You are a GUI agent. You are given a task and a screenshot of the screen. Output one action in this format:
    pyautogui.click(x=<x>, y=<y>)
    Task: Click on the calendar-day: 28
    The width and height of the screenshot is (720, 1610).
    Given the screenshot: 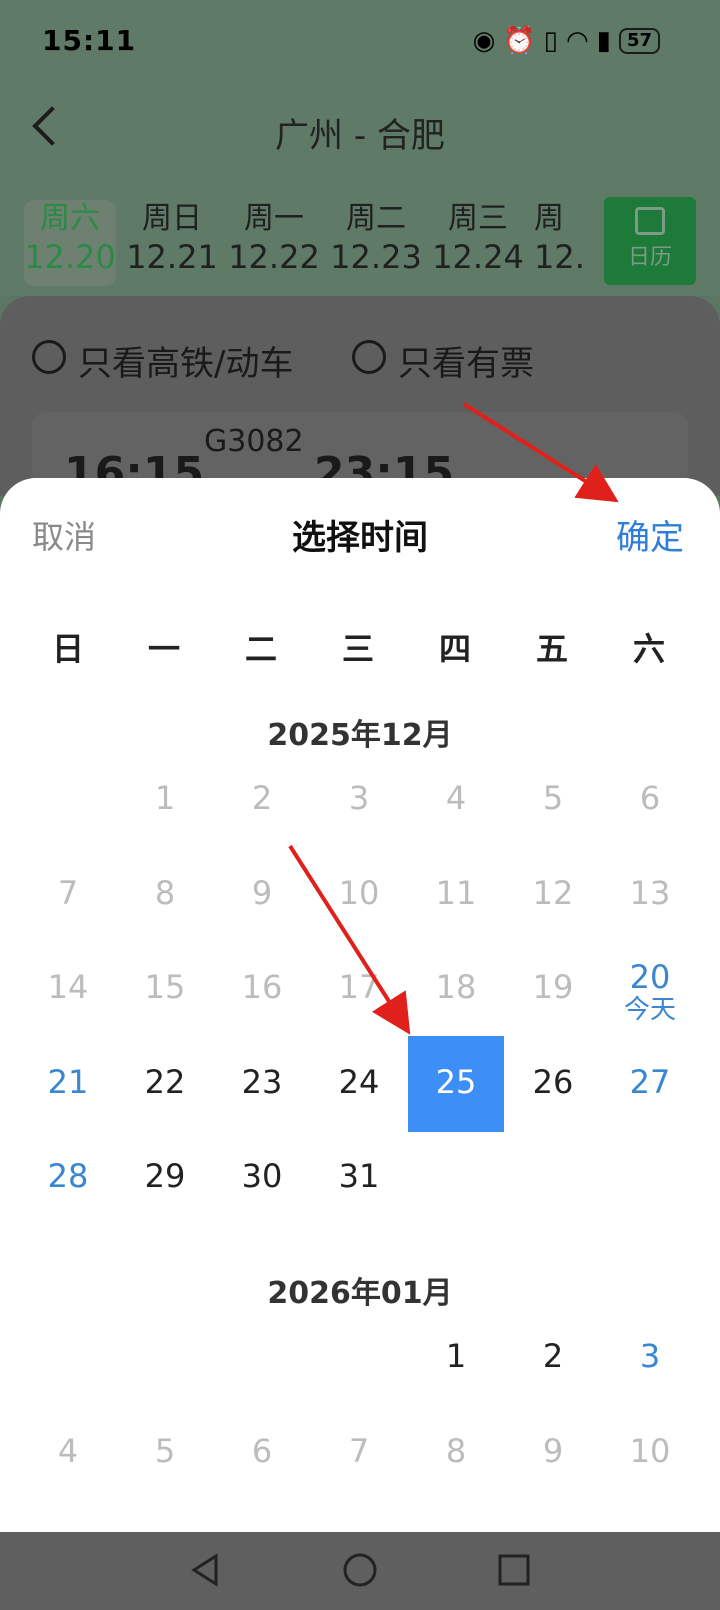 What is the action you would take?
    pyautogui.click(x=68, y=1178)
    